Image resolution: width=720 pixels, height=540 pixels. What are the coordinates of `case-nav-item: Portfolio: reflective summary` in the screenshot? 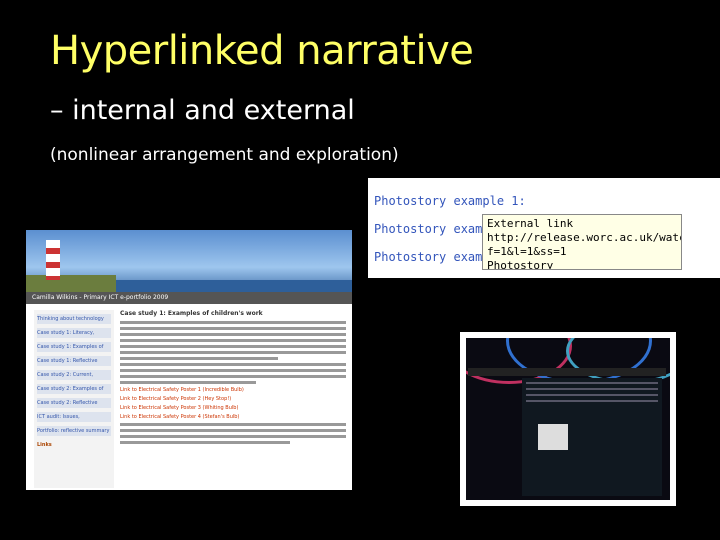 It's located at (74, 431).